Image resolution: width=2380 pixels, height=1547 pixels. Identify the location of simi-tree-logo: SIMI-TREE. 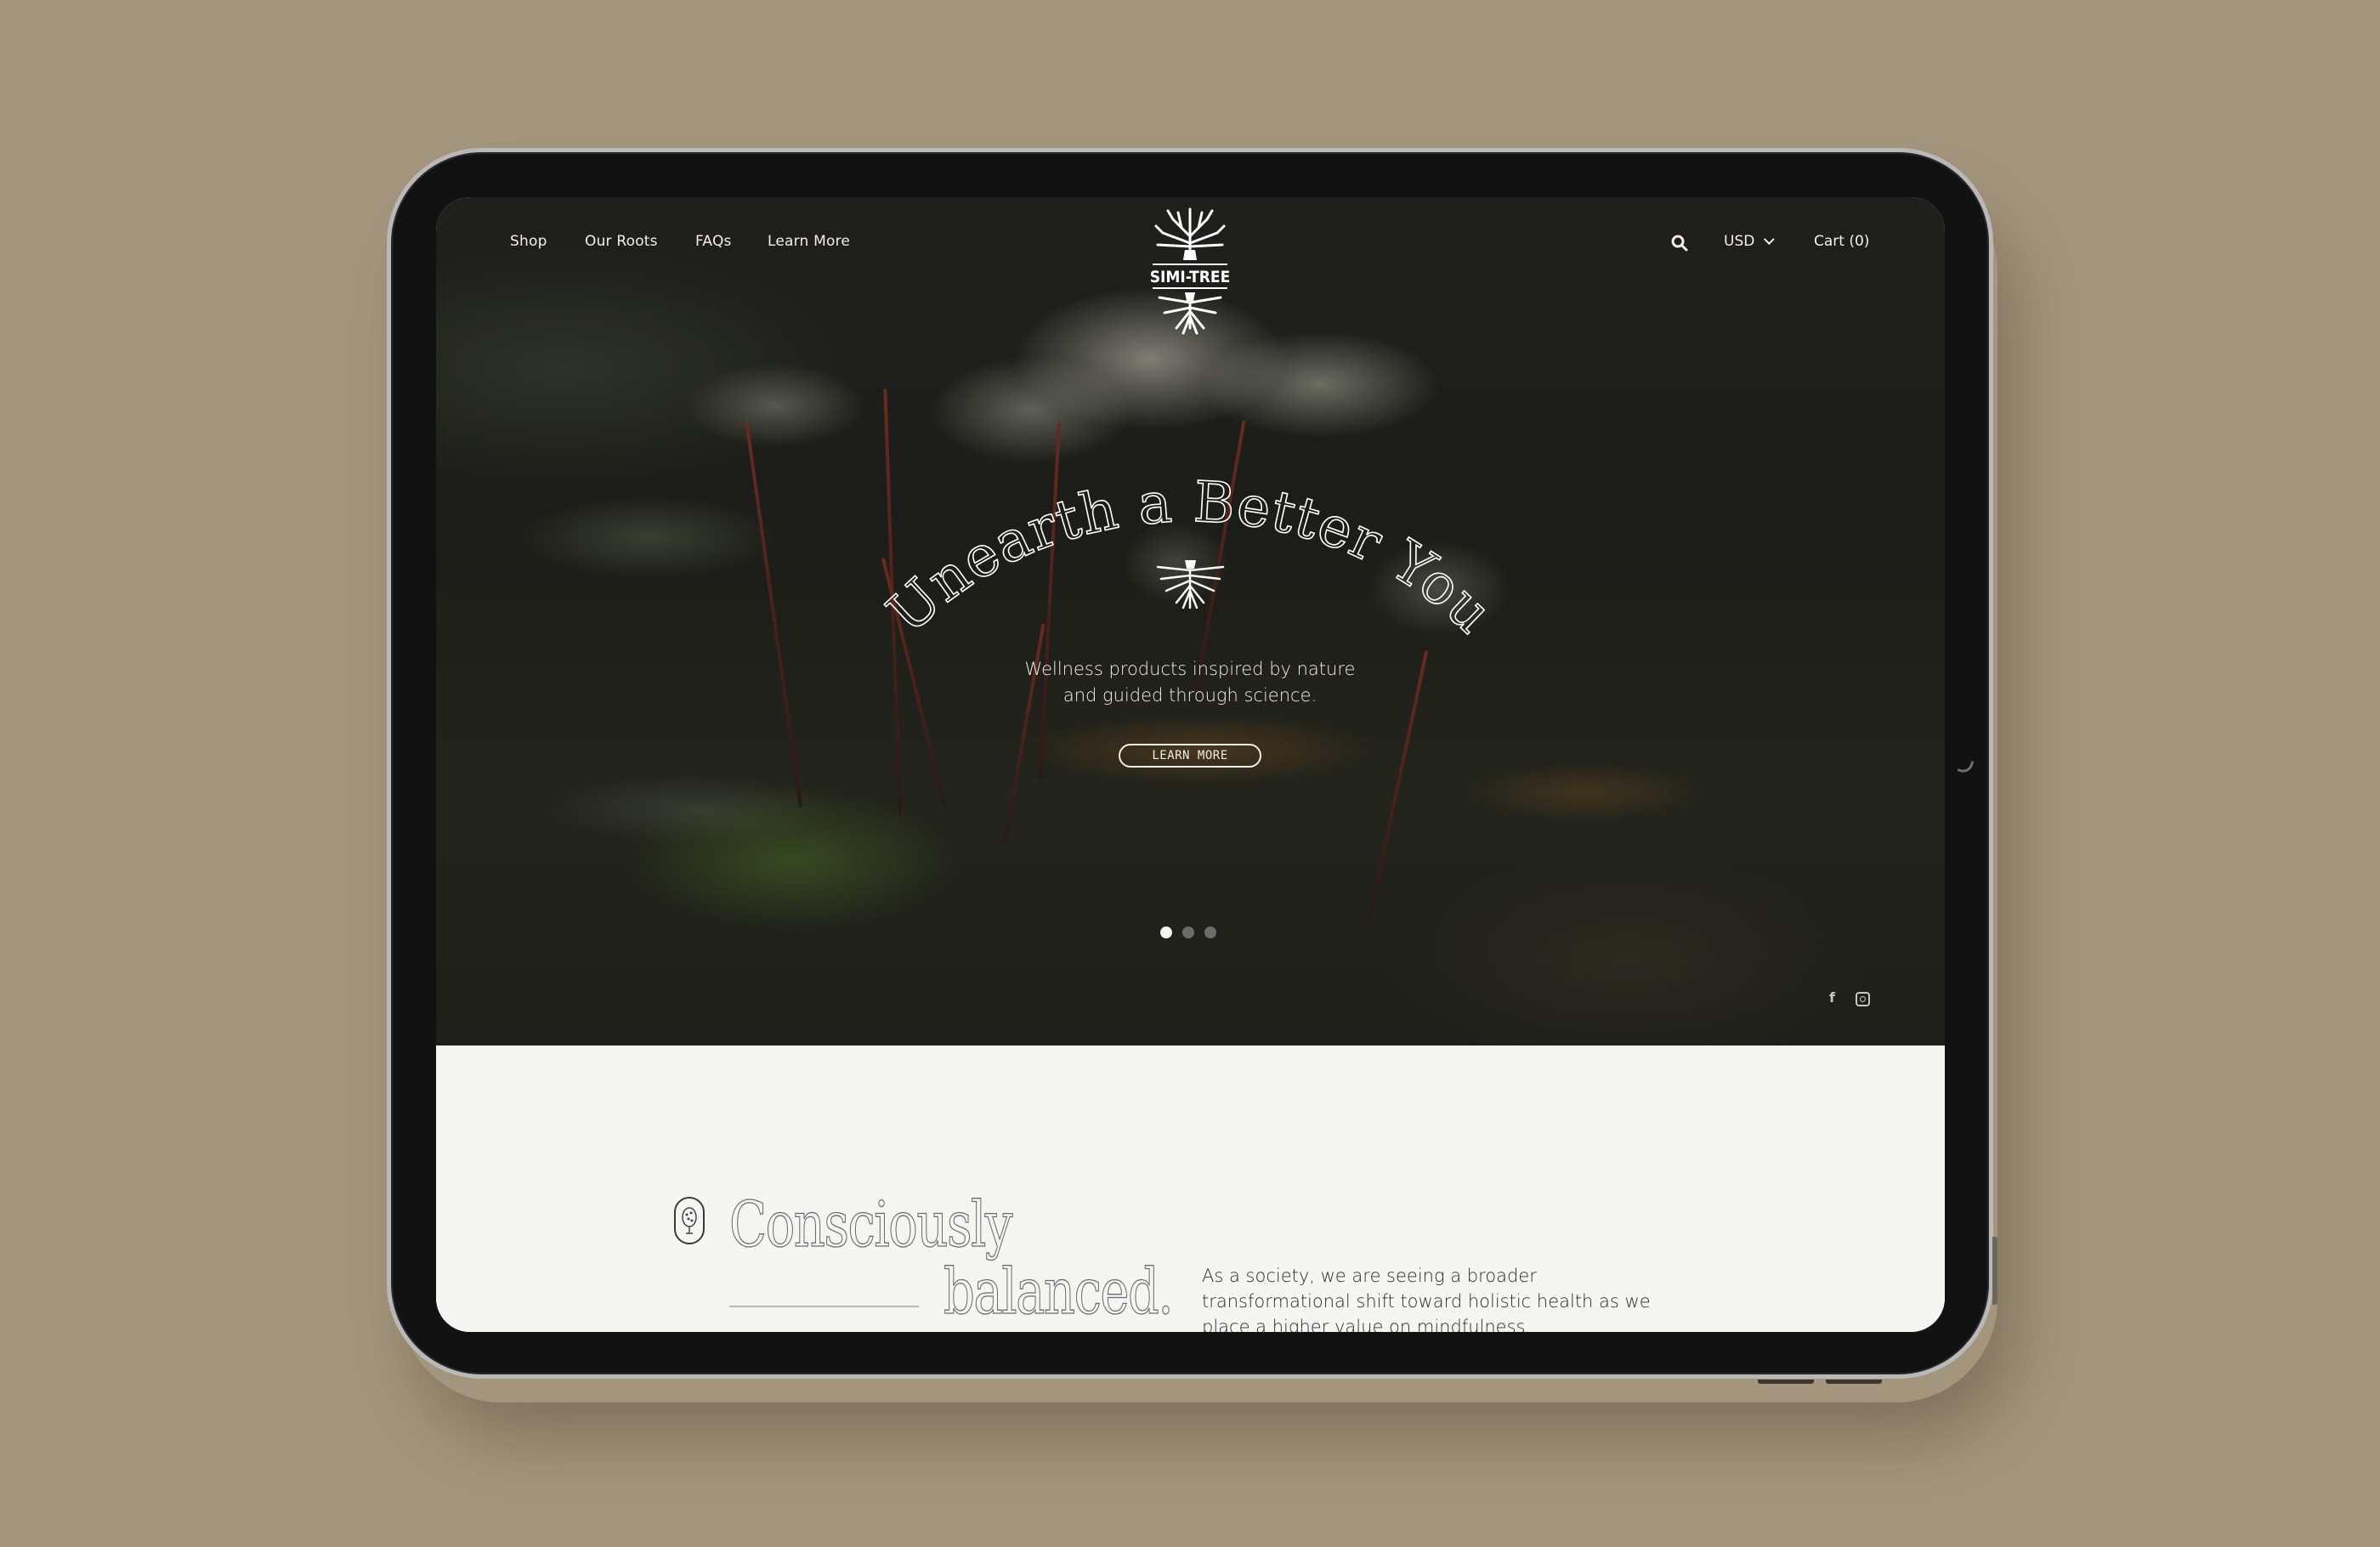
(1190, 270).